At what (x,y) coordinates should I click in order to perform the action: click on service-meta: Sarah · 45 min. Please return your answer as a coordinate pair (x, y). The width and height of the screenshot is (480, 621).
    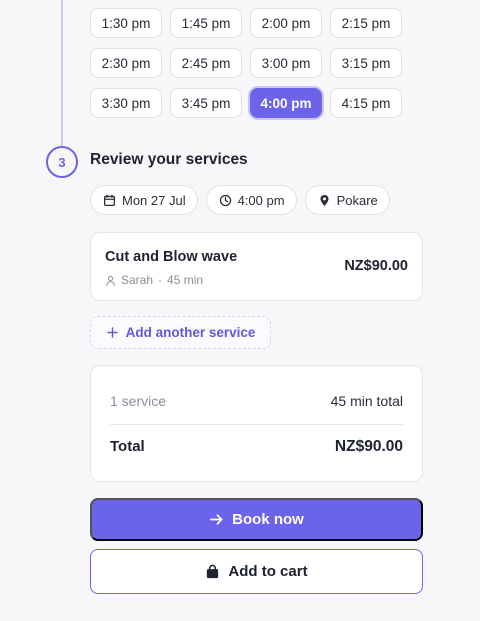
    Looking at the image, I should click on (154, 280).